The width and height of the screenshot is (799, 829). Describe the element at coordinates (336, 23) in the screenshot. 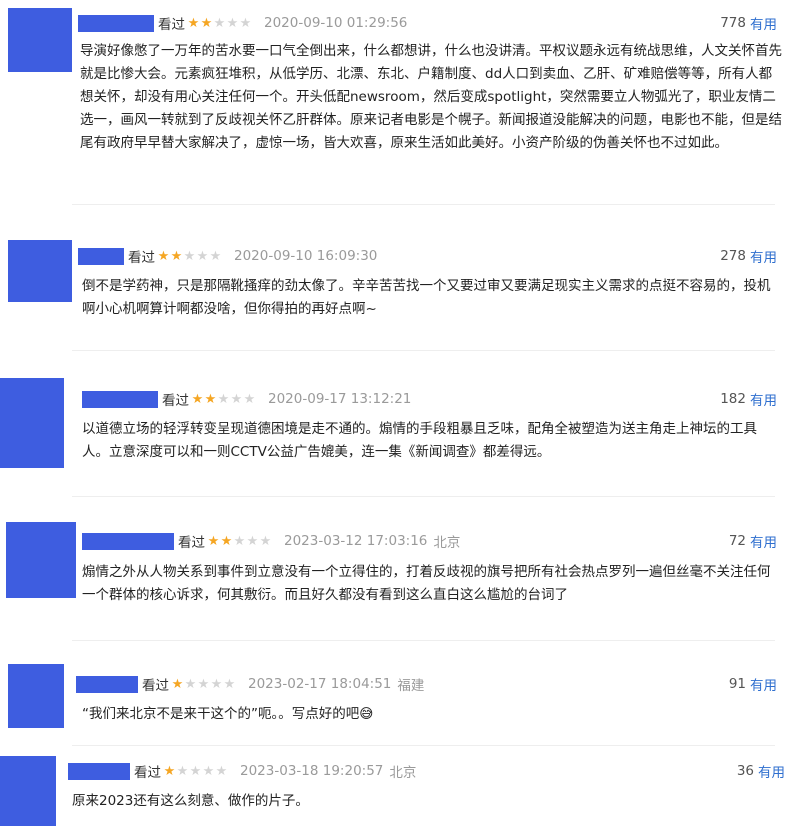

I see `review-time: 2020-09-10 01:29:56` at that location.